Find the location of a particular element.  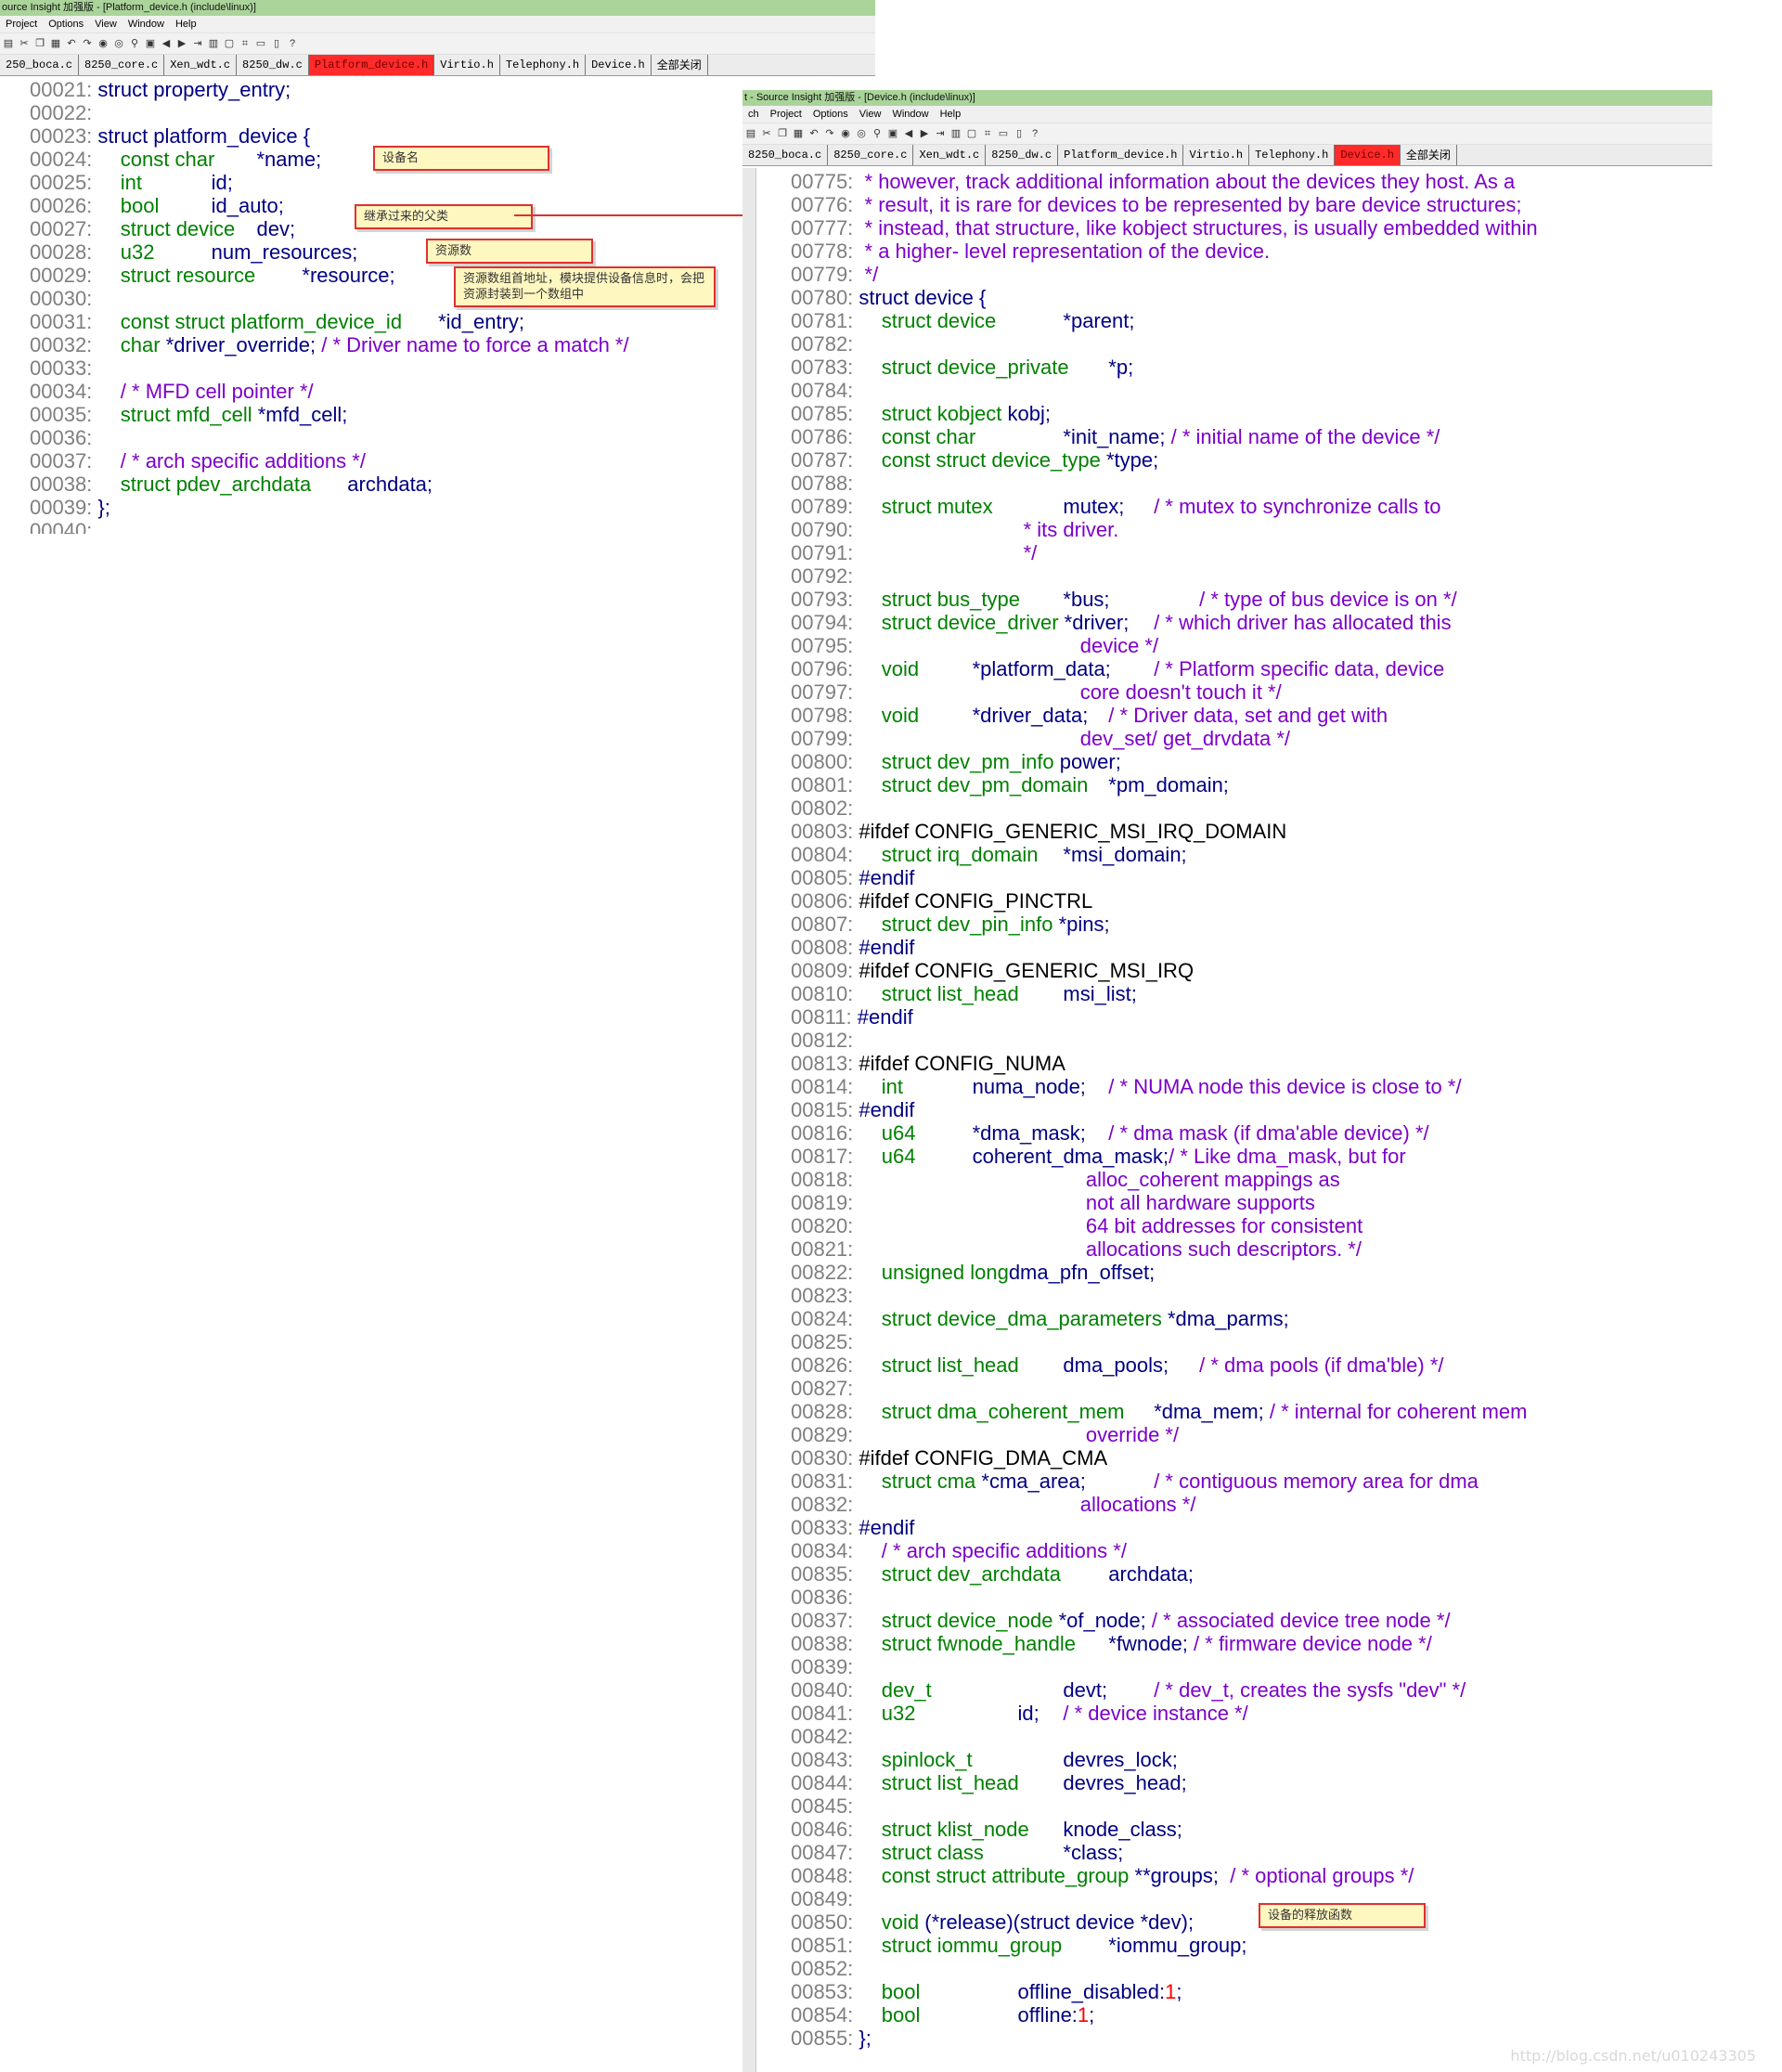

code-line: 00804: struct irq_domain *msi_domain; is located at coordinates (1235, 855).